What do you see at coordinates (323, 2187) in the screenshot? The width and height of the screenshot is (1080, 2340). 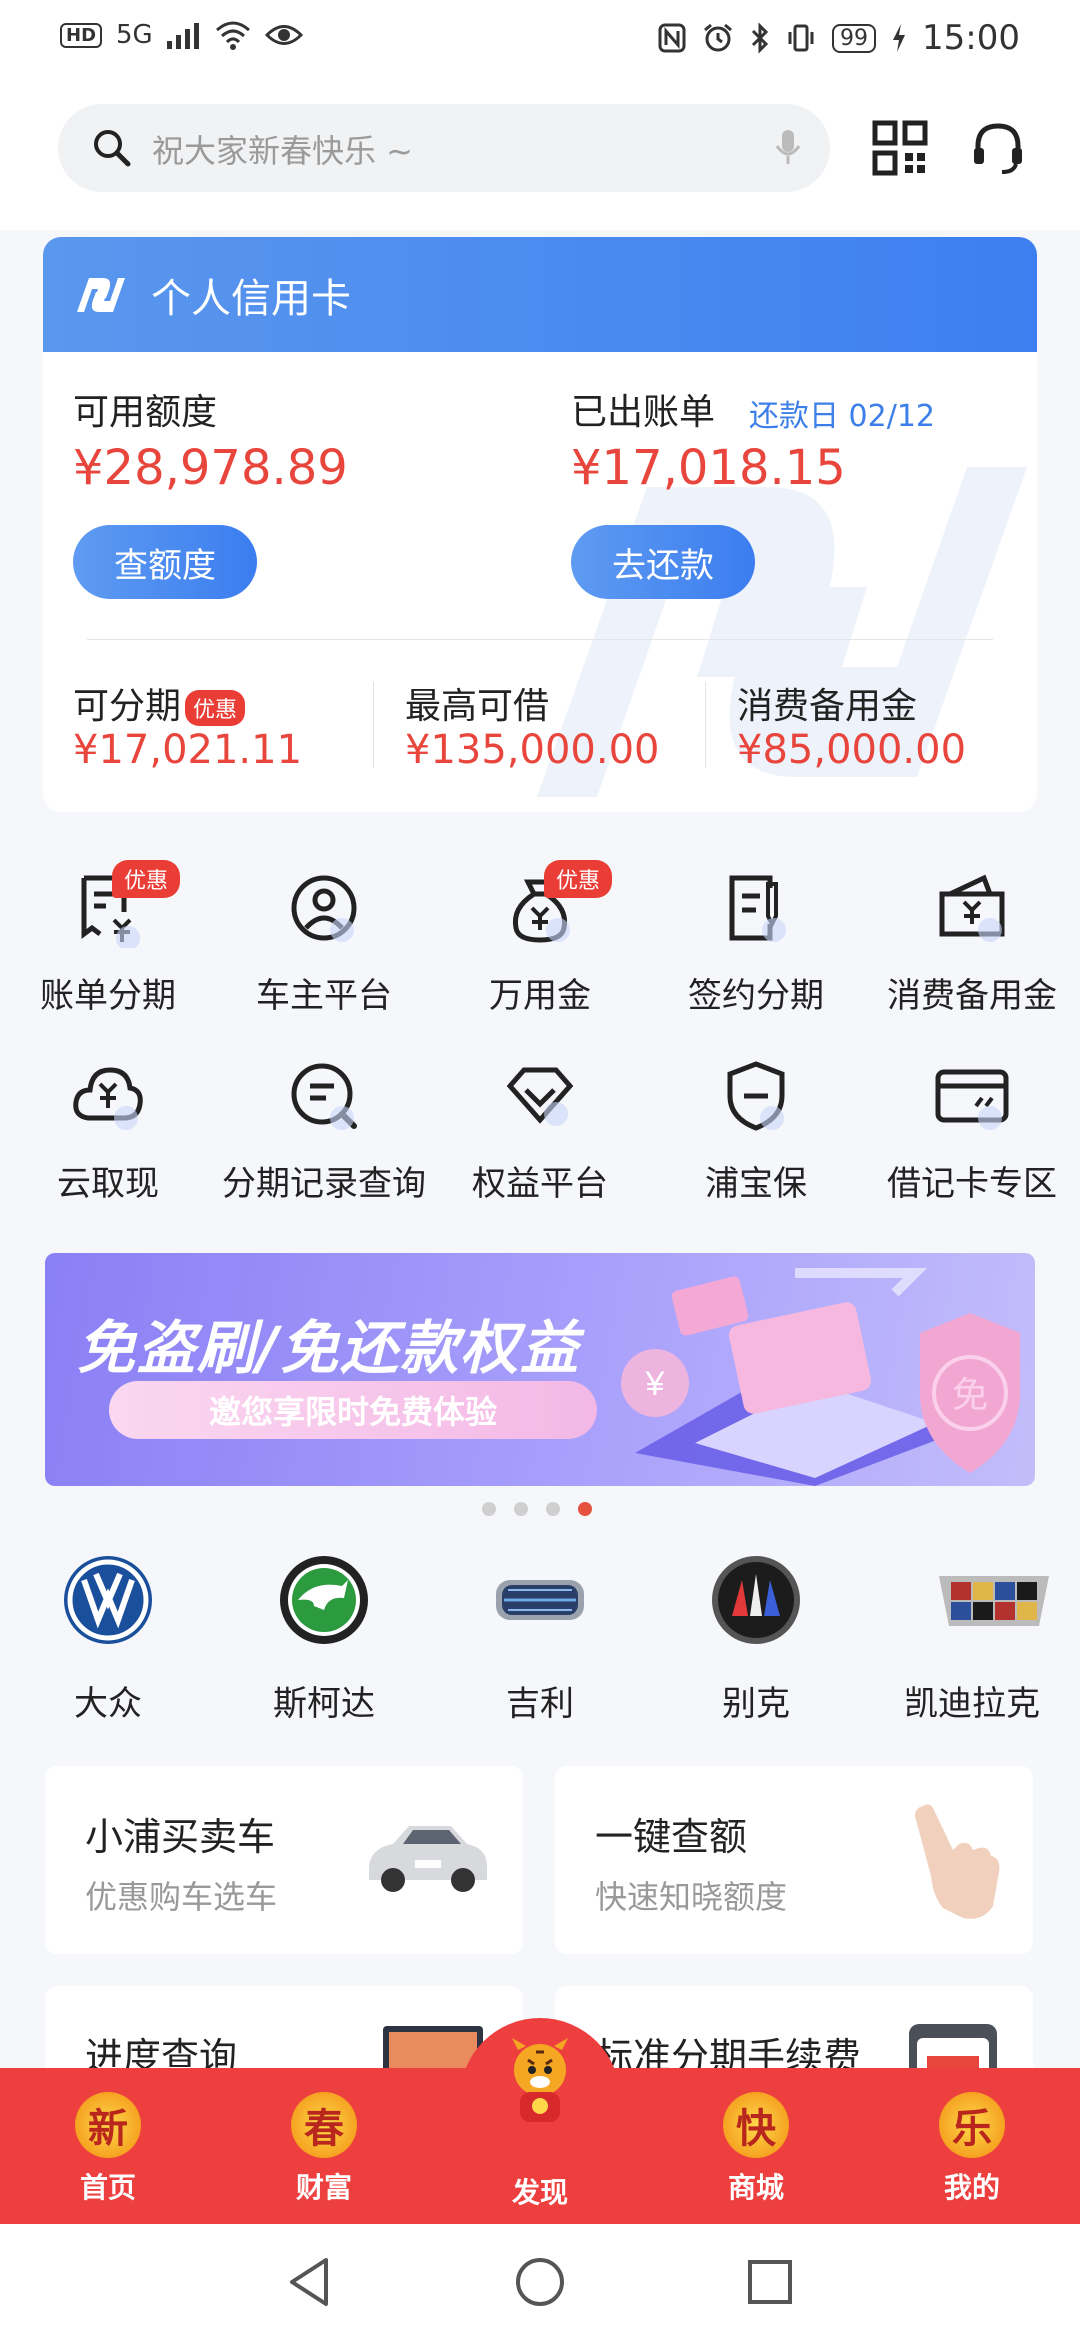 I see `nav-label: 财富` at bounding box center [323, 2187].